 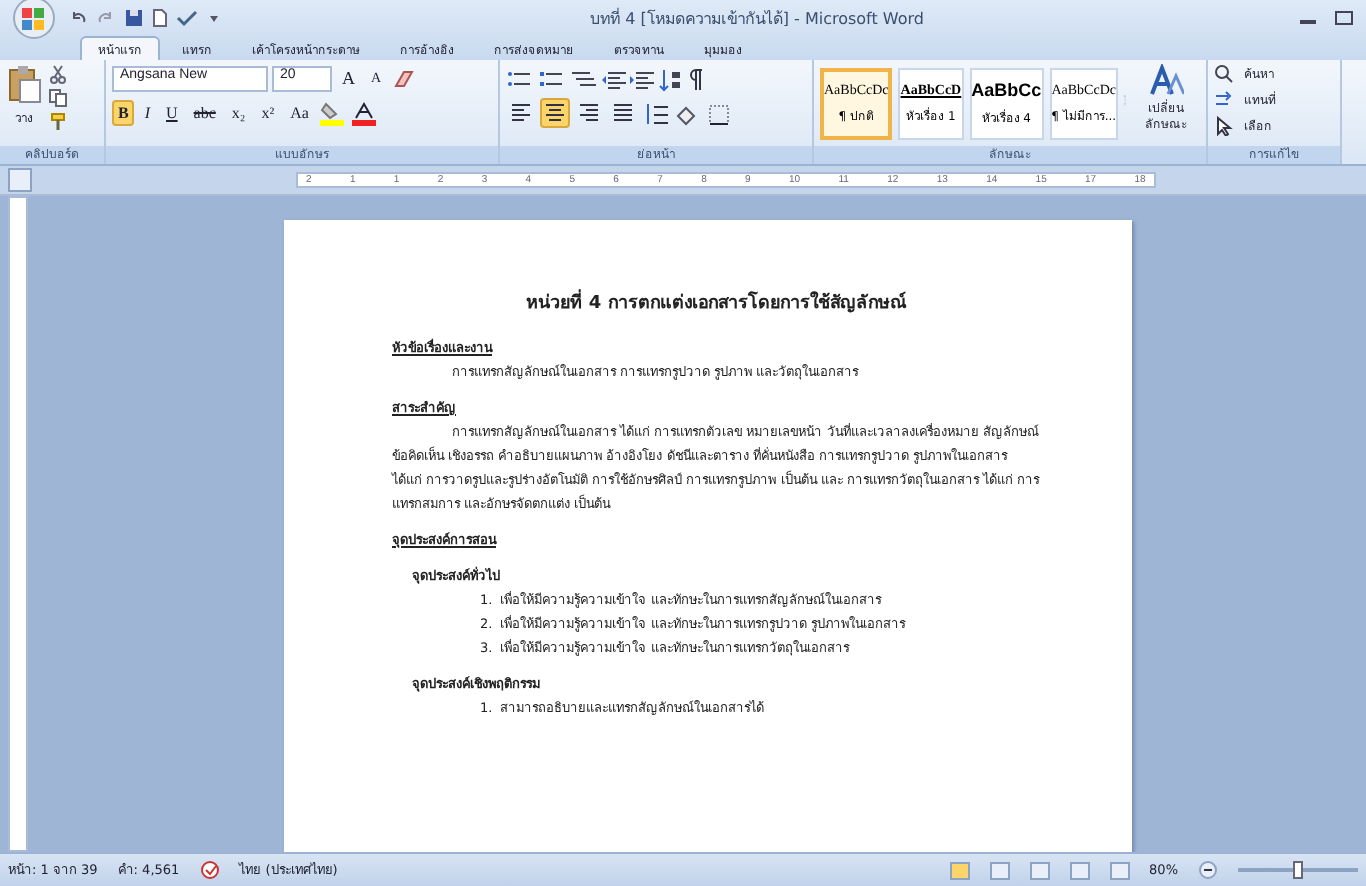 What do you see at coordinates (757, 18) in the screenshot?
I see `window-title: บทที่ 4 [โหมดความเข้ากันได้] - Microsoft Word` at bounding box center [757, 18].